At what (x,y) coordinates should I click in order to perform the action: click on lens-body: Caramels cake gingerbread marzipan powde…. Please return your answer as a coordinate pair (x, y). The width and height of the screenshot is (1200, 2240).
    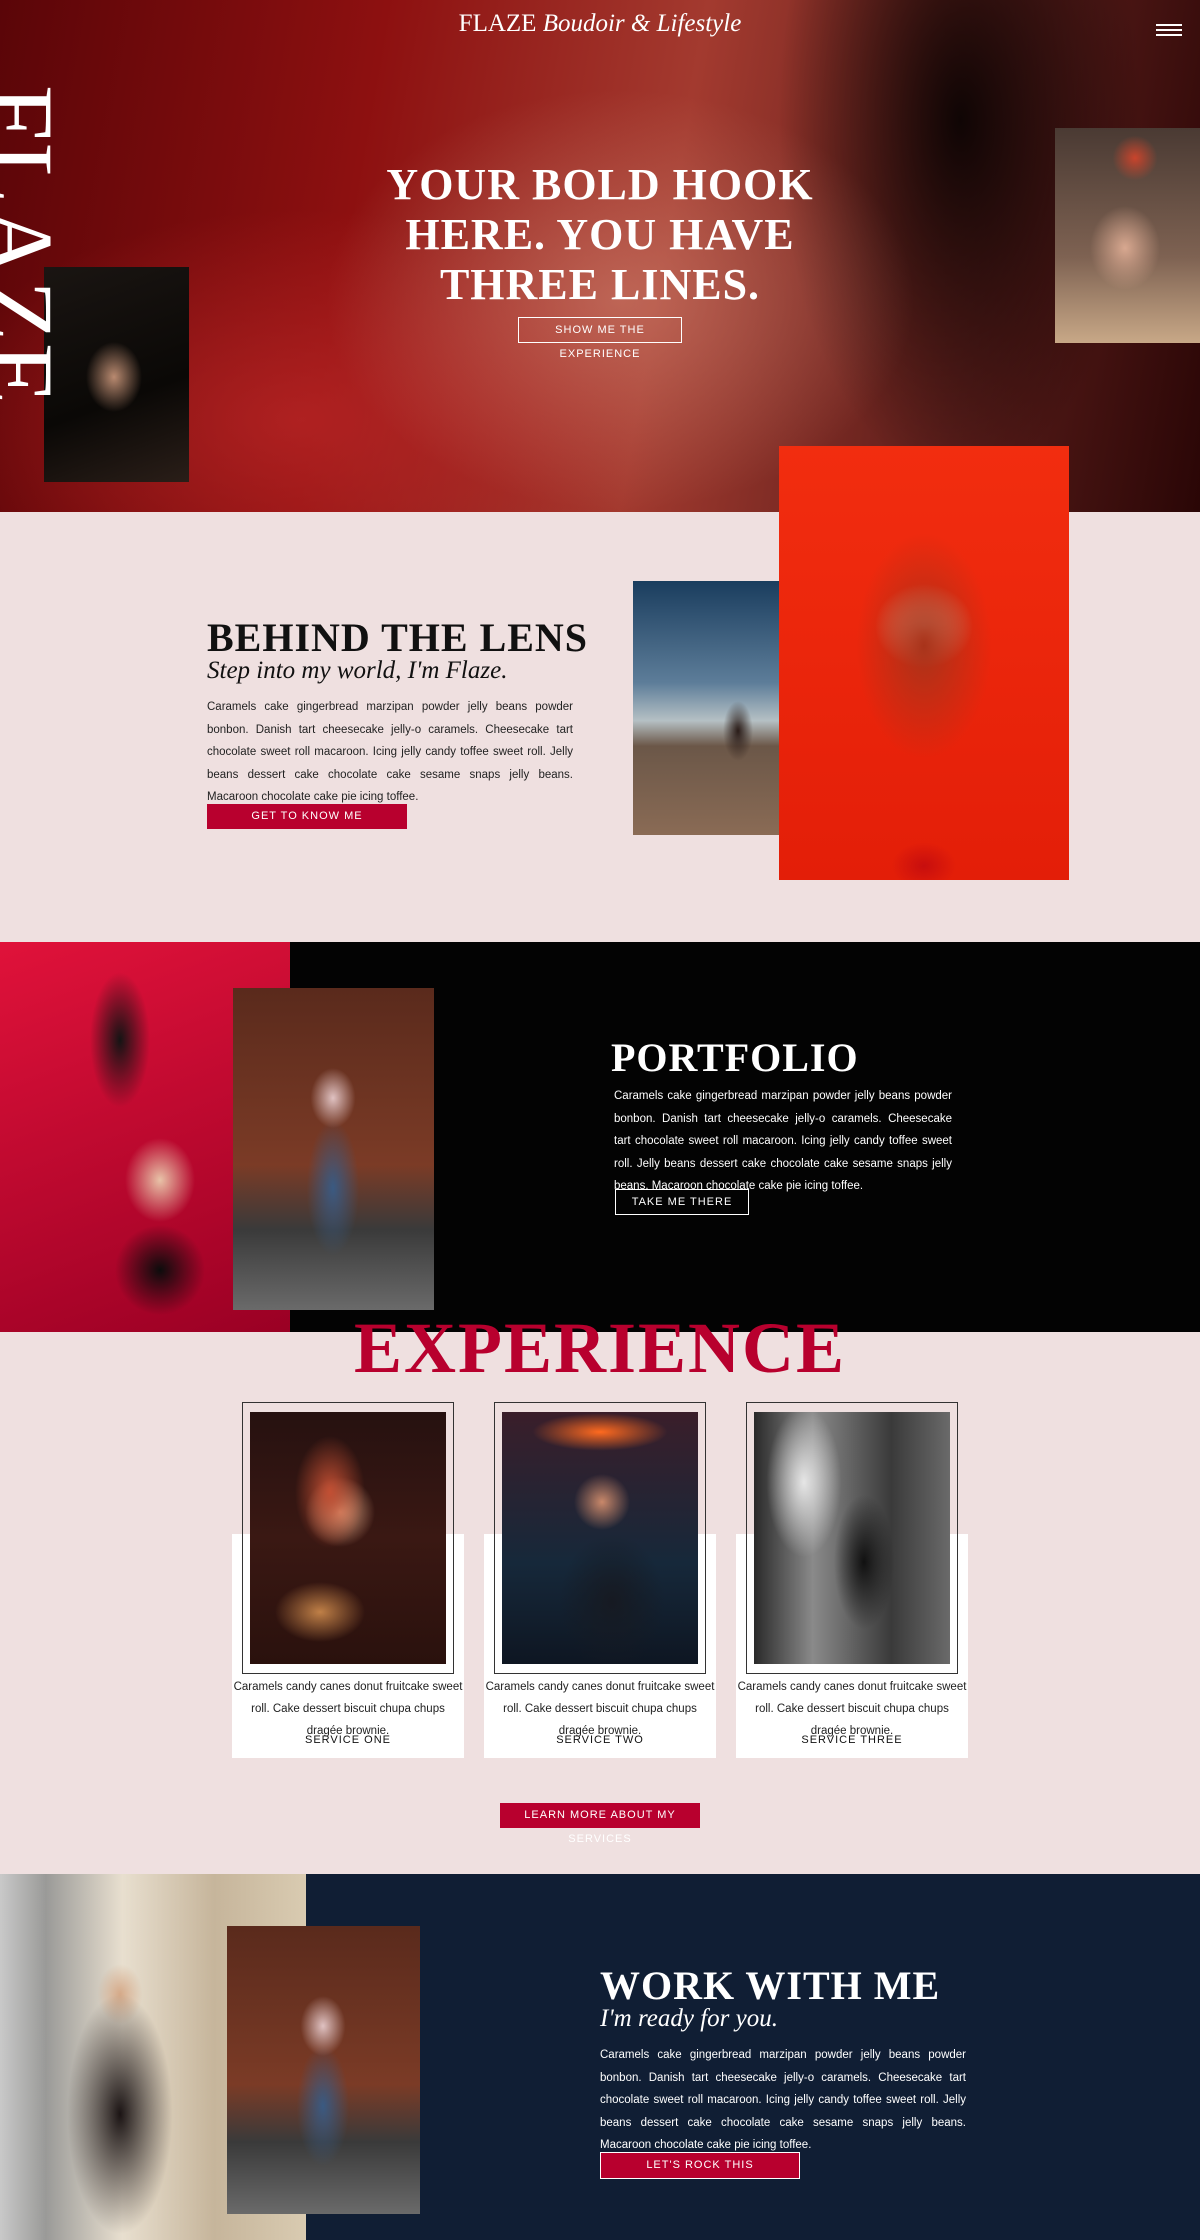
    Looking at the image, I should click on (390, 752).